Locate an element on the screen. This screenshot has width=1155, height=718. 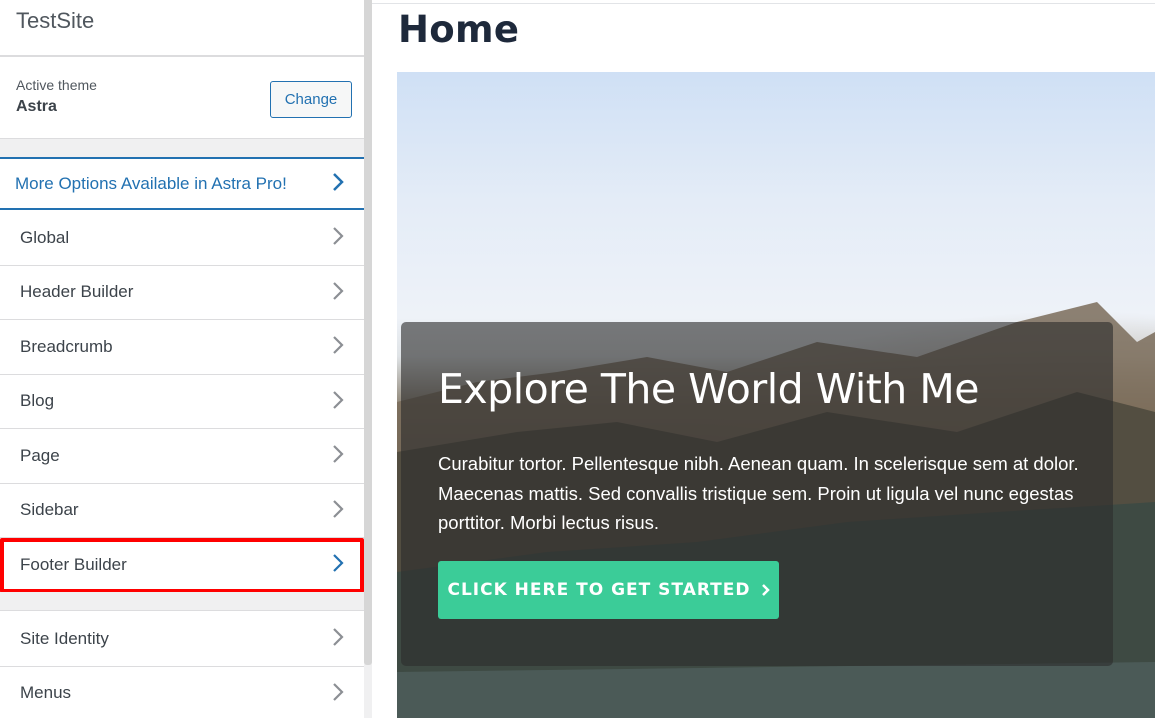
customizer-menu-secondary: Site Identity Menus is located at coordinates (182, 665).